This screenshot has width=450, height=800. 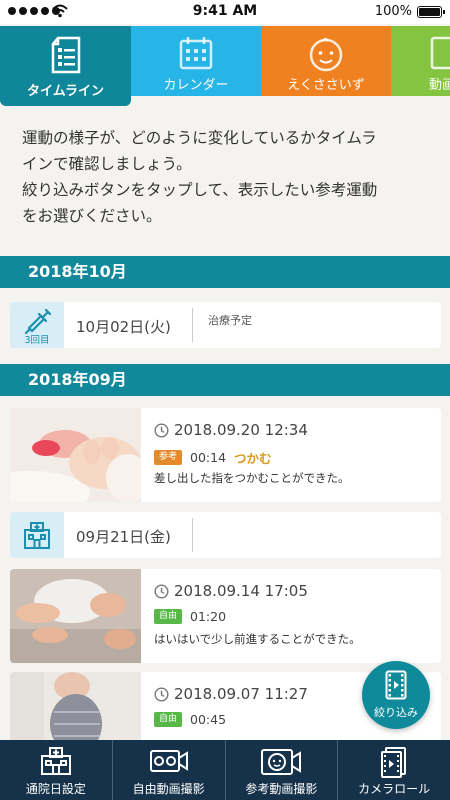 I want to click on top-tabs: タイムライン カレンダー えくささいず 動画, so click(x=225, y=67).